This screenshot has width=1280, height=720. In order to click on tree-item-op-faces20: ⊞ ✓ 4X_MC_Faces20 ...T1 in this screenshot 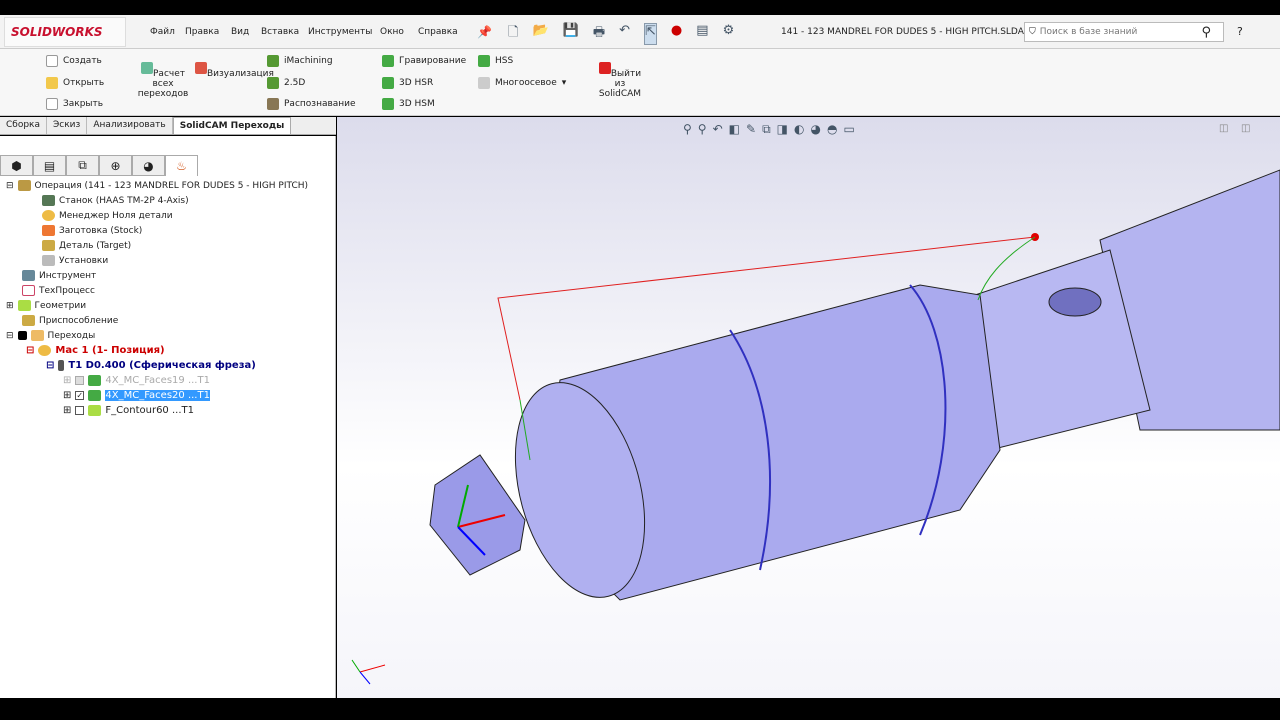, I will do `click(136, 395)`.